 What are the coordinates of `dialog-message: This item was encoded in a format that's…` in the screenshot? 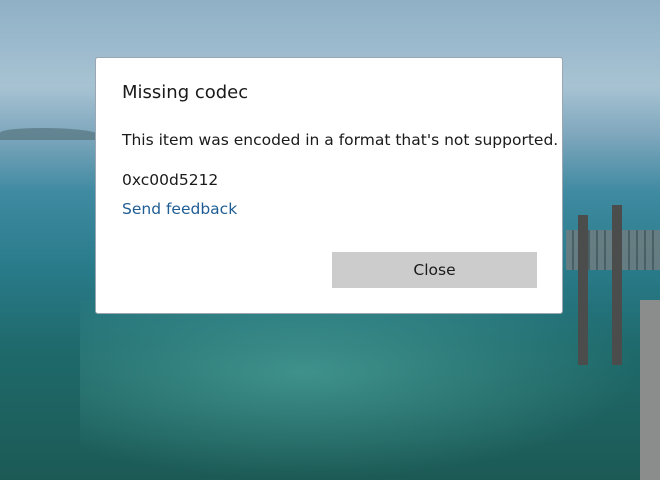 It's located at (340, 140).